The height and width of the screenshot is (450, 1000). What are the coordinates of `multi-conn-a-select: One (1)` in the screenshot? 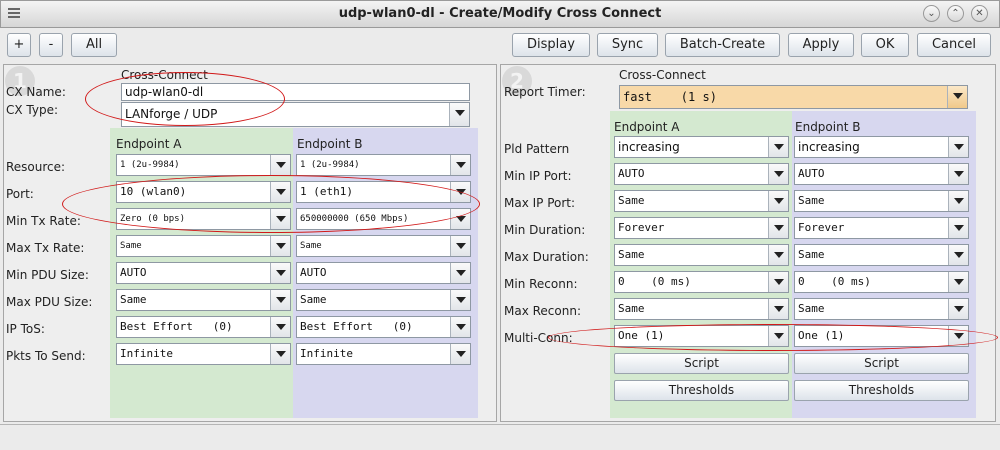 It's located at (701, 336).